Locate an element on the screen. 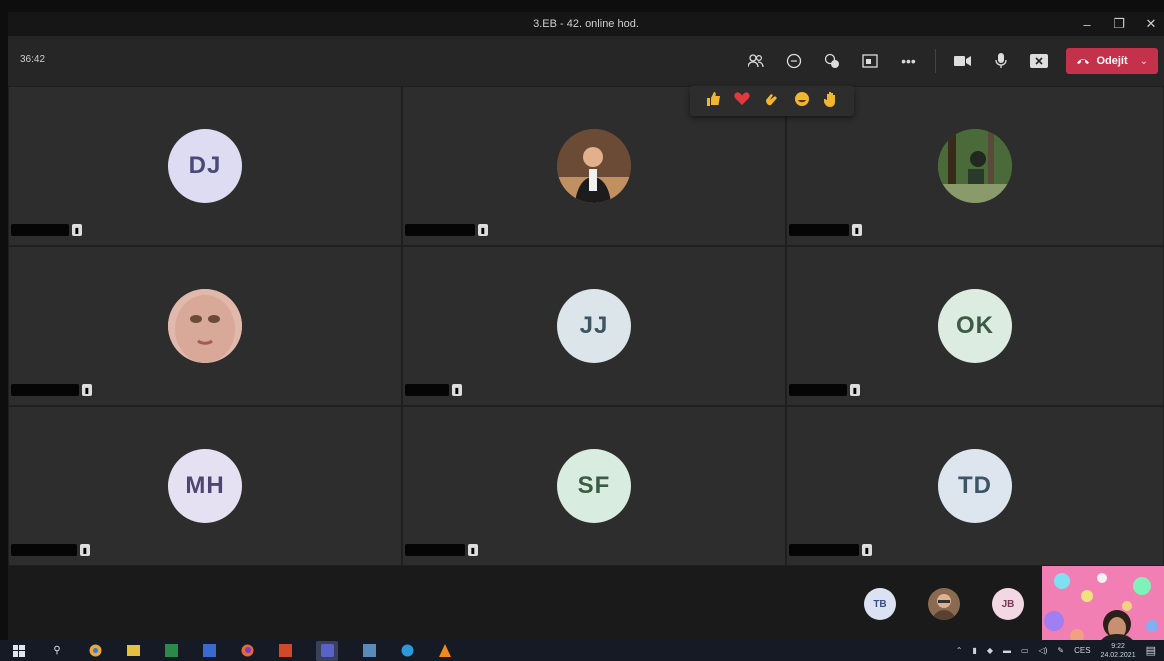  like-reaction-icon is located at coordinates (713, 101).